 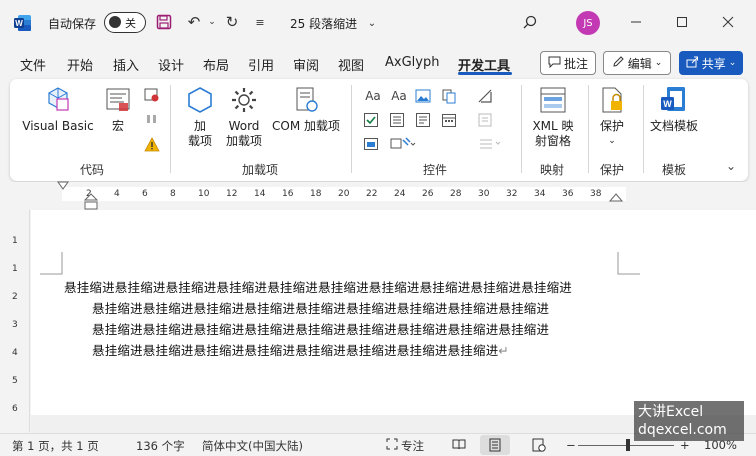 What do you see at coordinates (575, 63) in the screenshot?
I see `comment-label: 批注` at bounding box center [575, 63].